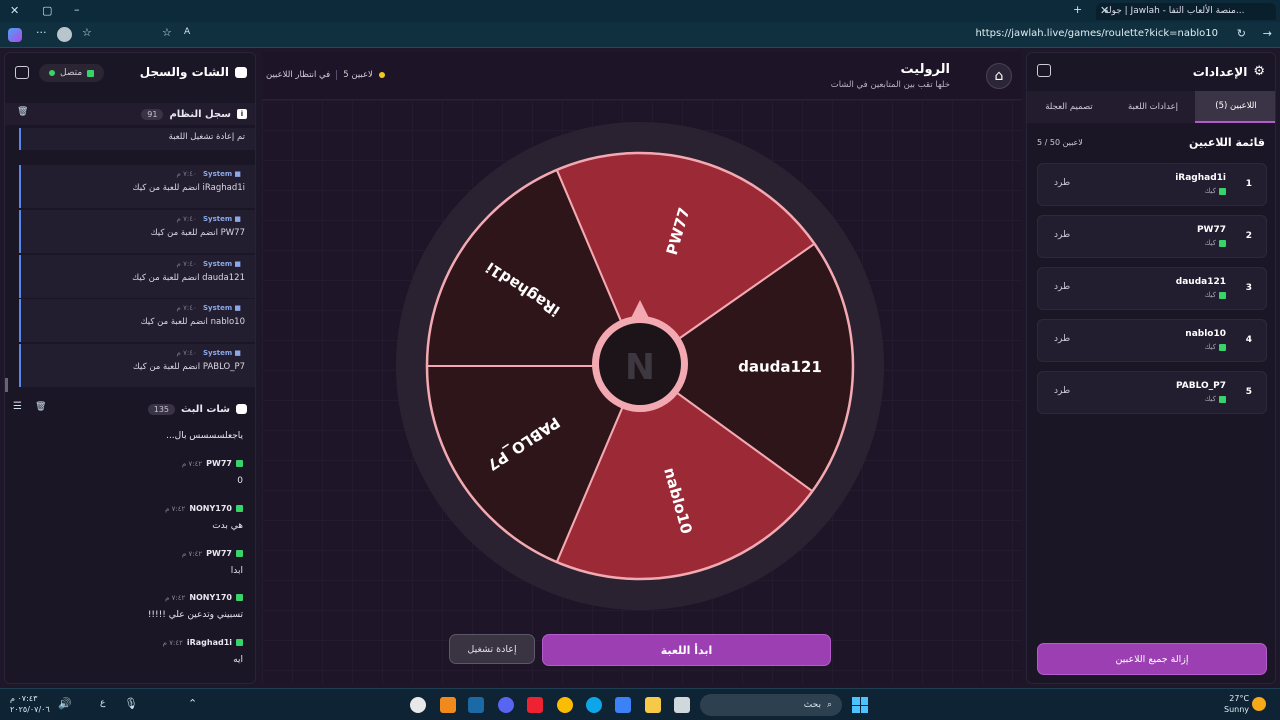  What do you see at coordinates (535, 705) in the screenshot?
I see `youtube-icon` at bounding box center [535, 705].